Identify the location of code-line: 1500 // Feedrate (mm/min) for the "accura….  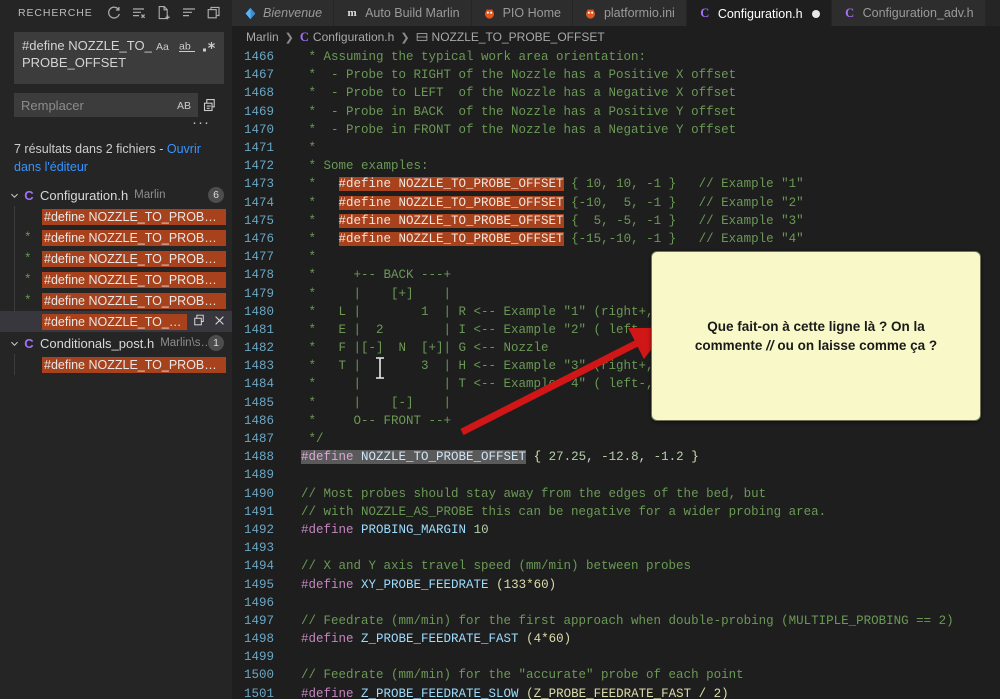
(616, 675).